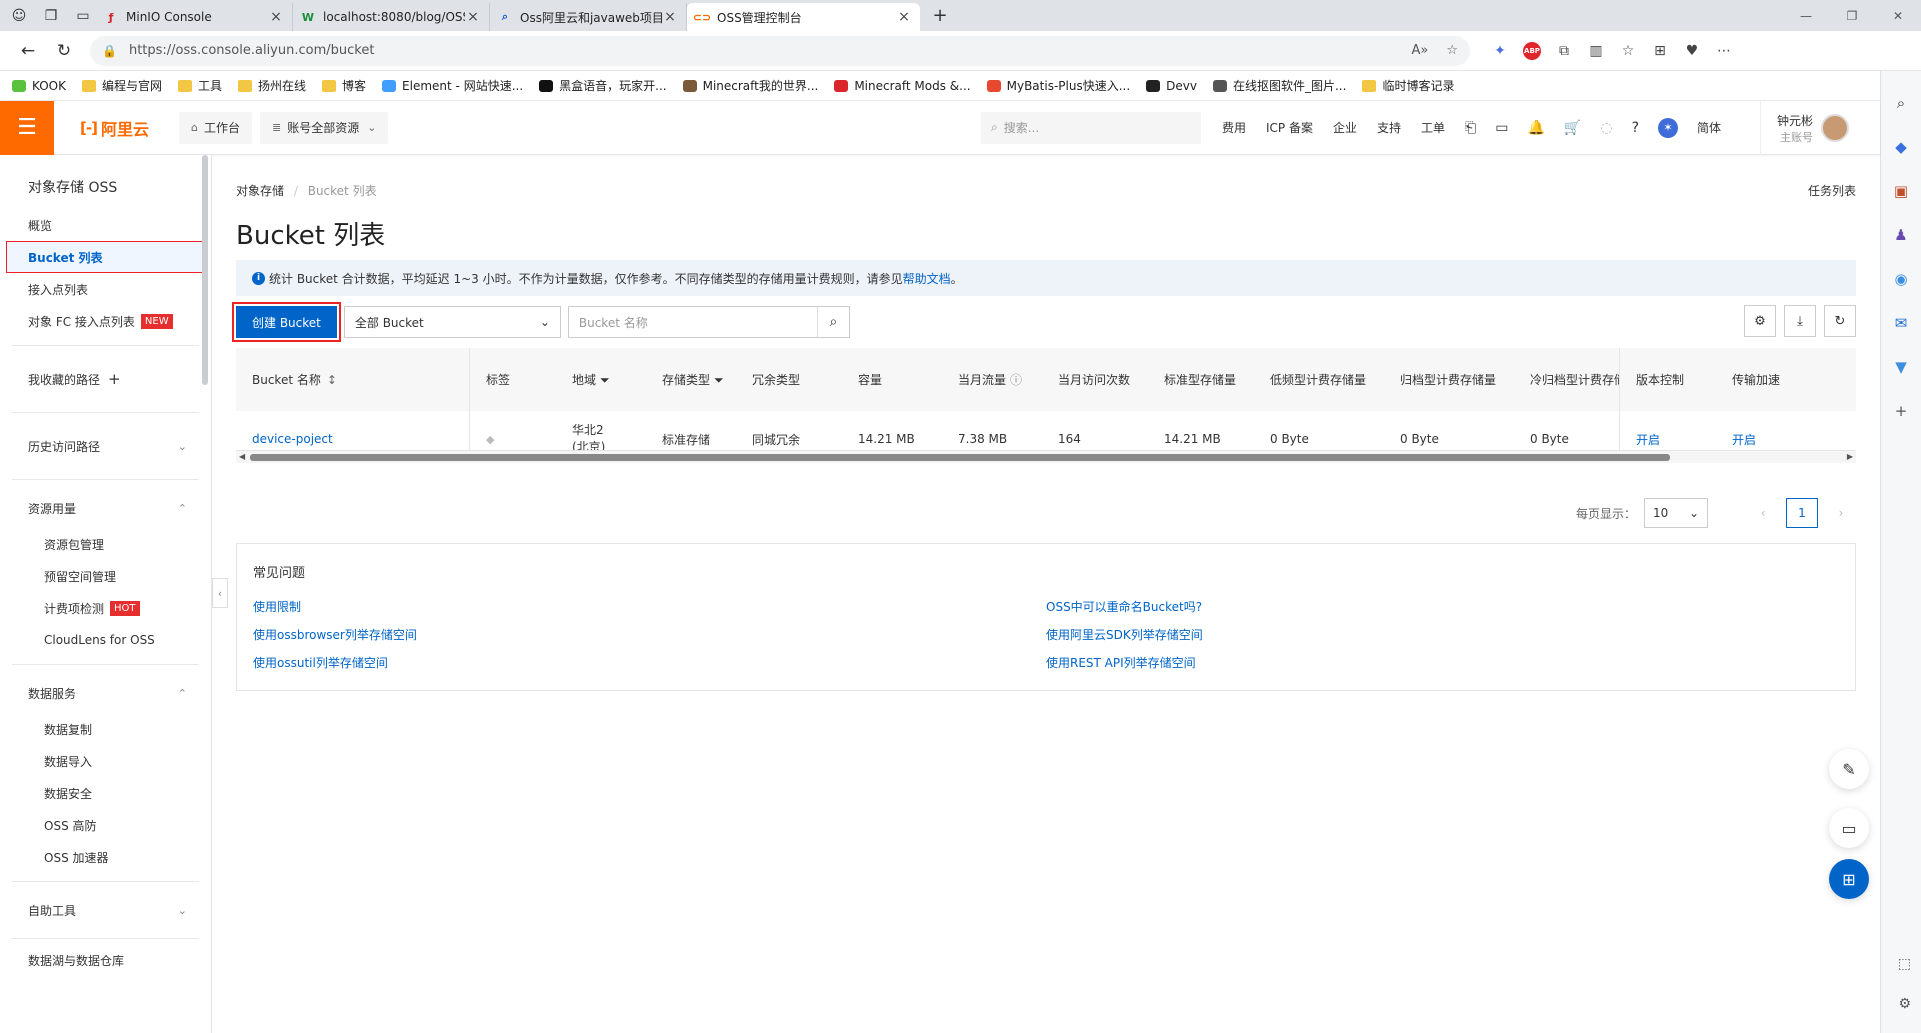 The width and height of the screenshot is (1921, 1033). Describe the element at coordinates (940, 16) in the screenshot. I see `new-tab-icon: +` at that location.